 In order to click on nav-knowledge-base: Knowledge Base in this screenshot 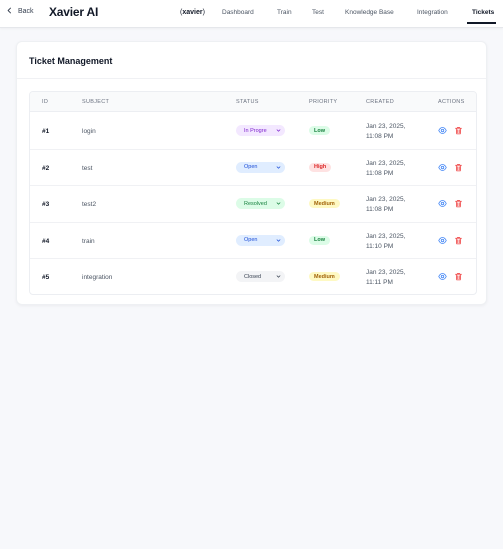, I will do `click(369, 12)`.